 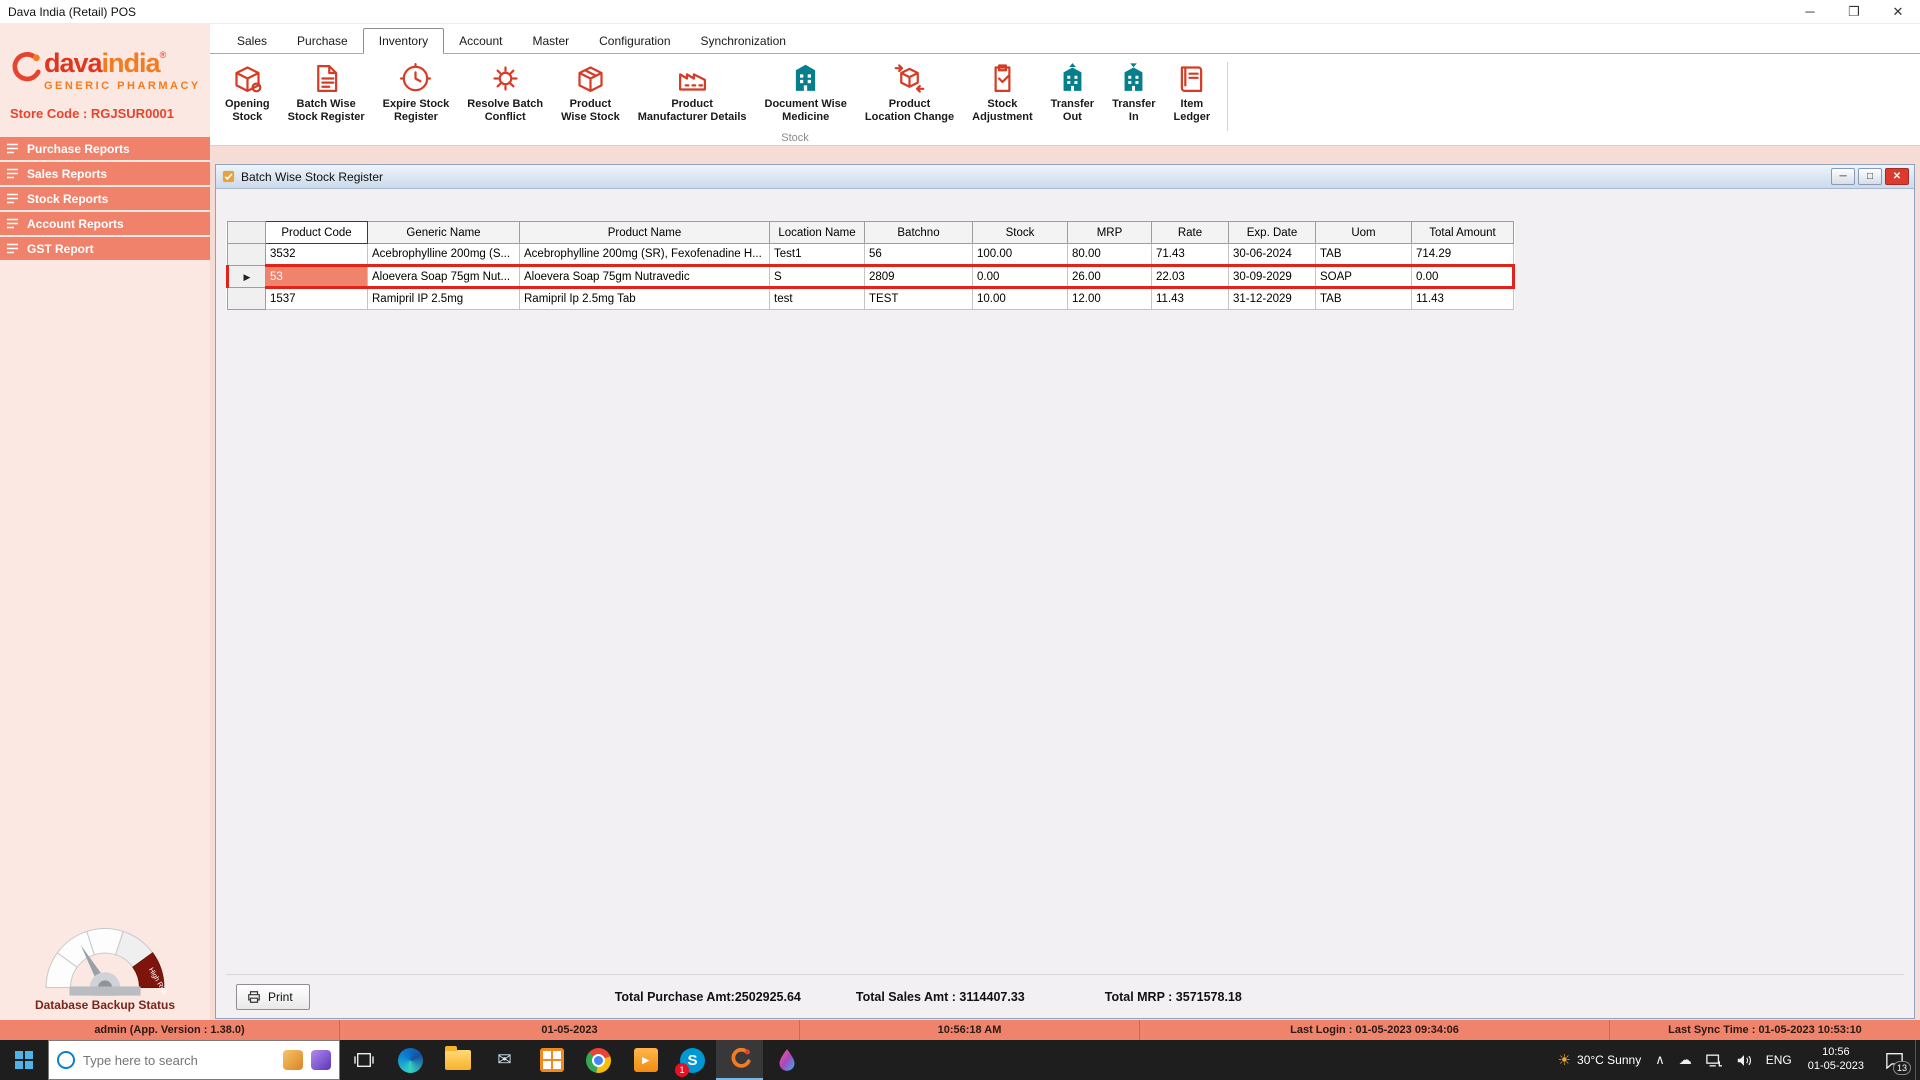 I want to click on tab-sales: Sales, so click(x=252, y=41).